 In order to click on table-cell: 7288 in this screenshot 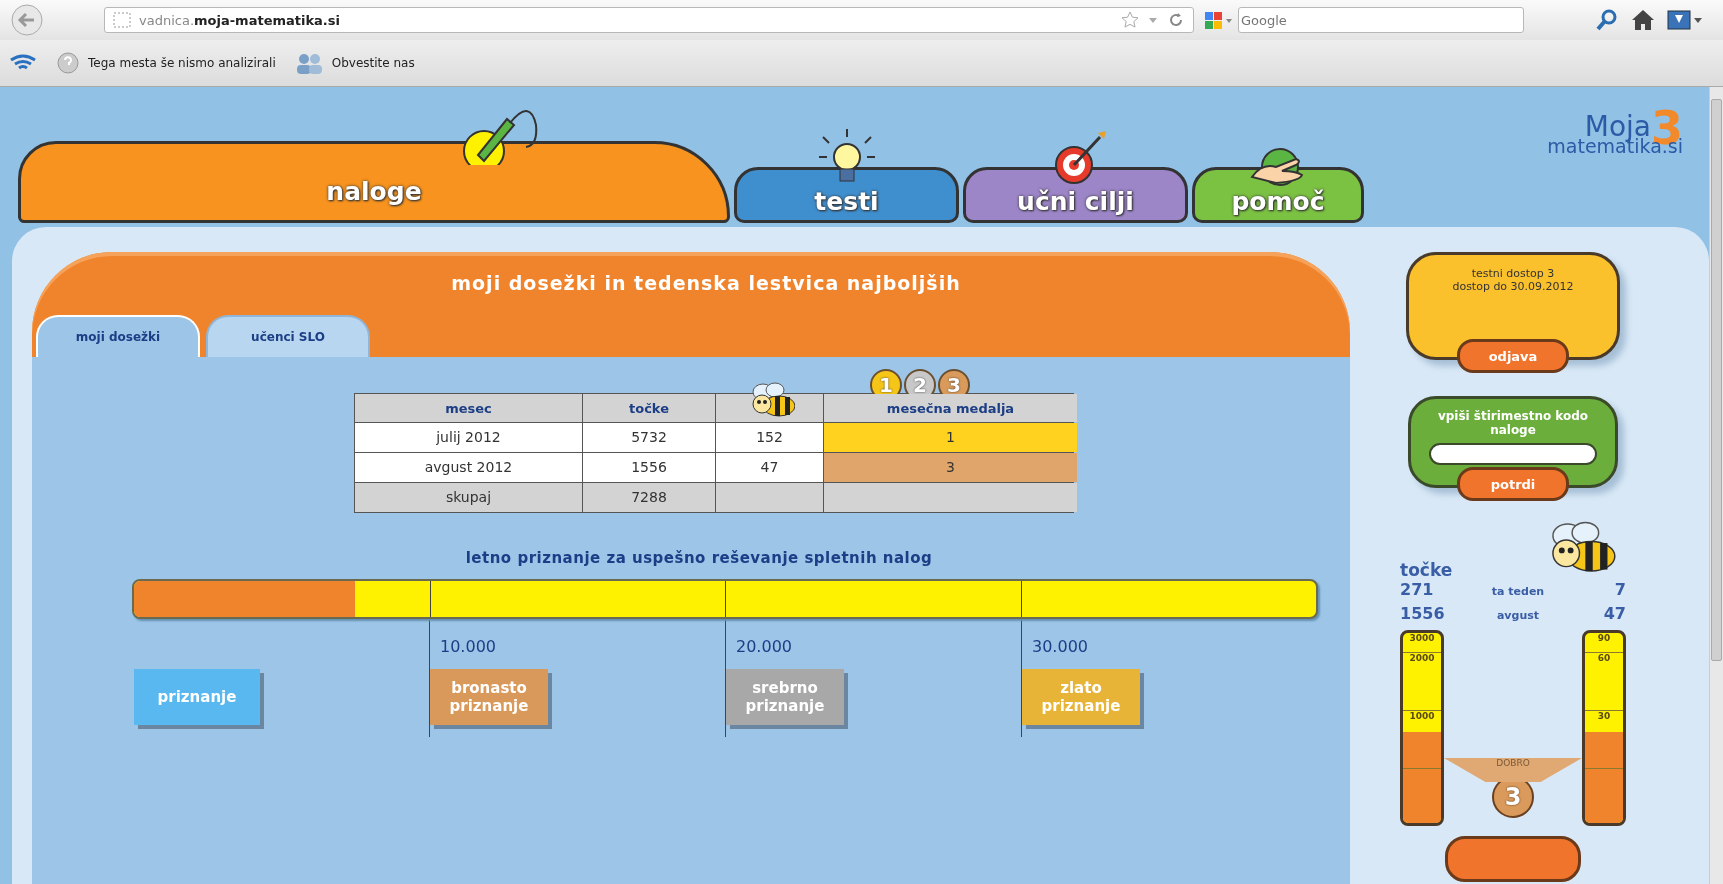, I will do `click(649, 497)`.